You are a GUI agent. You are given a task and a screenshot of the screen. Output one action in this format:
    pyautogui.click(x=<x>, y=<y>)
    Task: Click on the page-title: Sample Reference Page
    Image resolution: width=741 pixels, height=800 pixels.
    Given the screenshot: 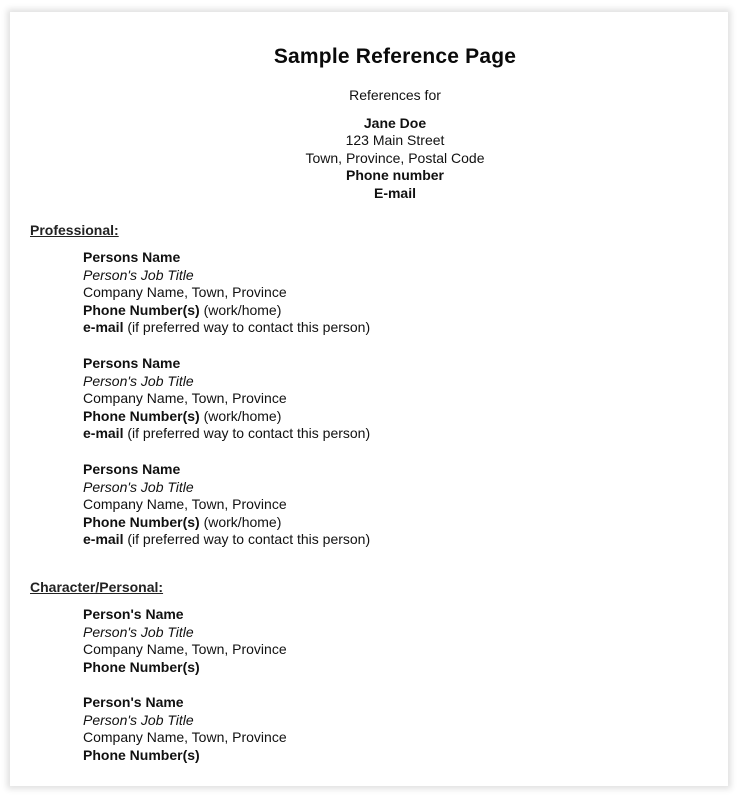 What is the action you would take?
    pyautogui.click(x=395, y=56)
    